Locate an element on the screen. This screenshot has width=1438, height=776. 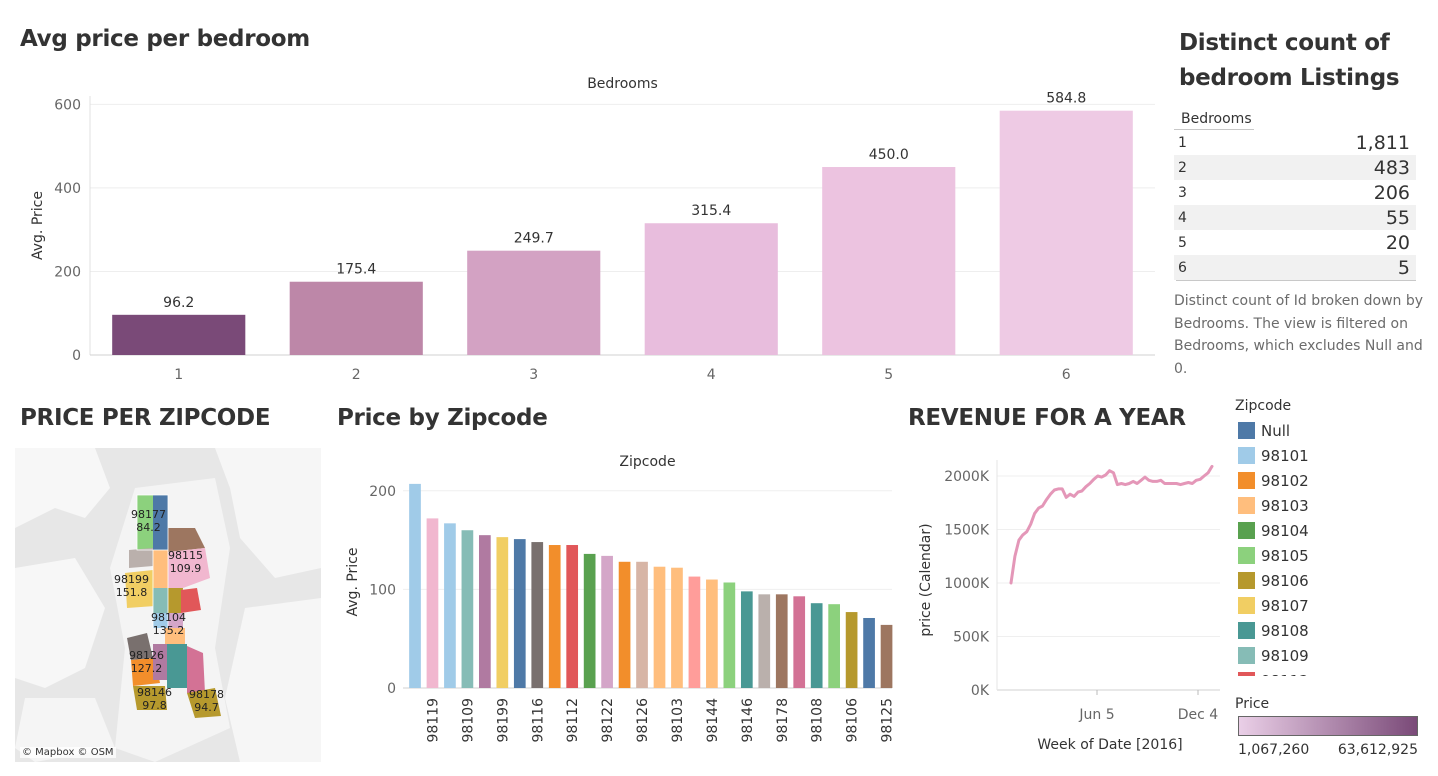
map-land-nw is located at coordinates (62, 488).